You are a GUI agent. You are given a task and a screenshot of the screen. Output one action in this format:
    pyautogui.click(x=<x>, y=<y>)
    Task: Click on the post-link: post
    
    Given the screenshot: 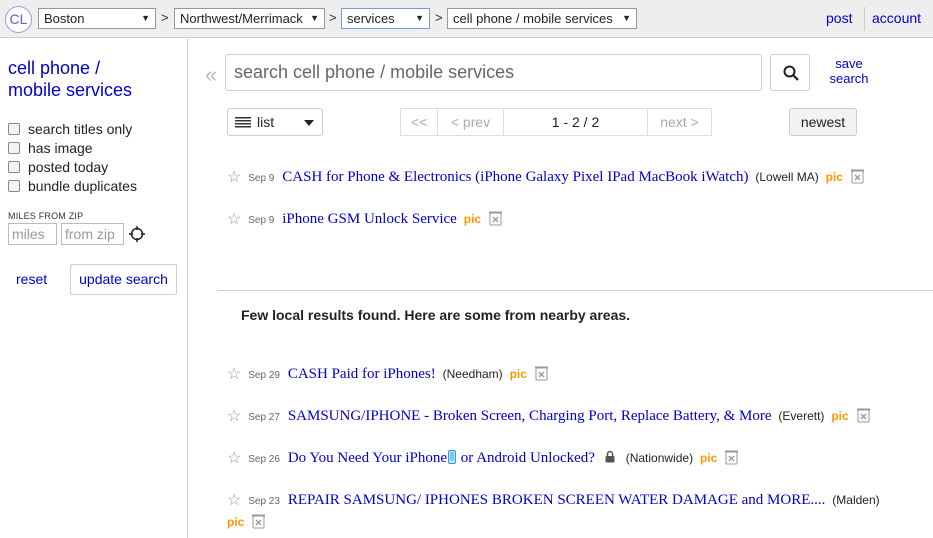 What is the action you would take?
    pyautogui.click(x=839, y=18)
    